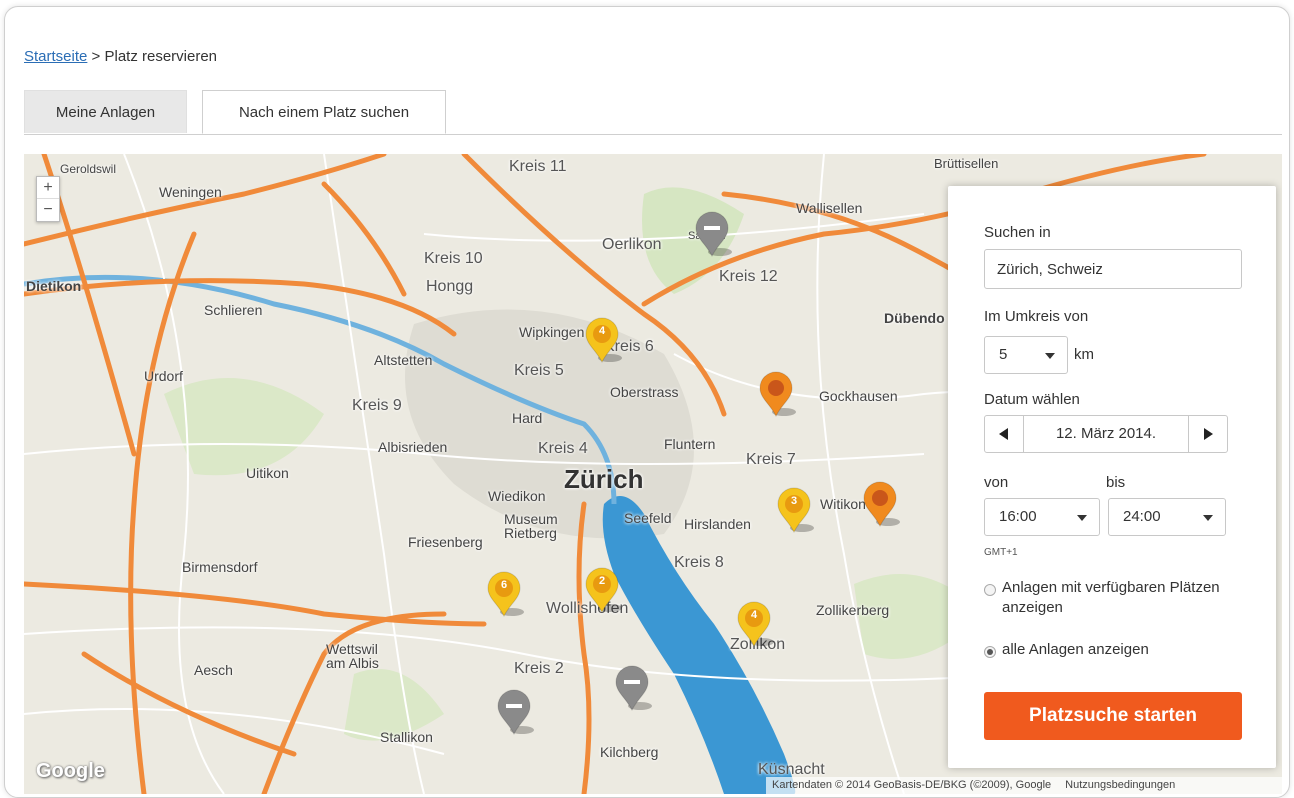 This screenshot has width=1294, height=798. I want to click on to-label: bis, so click(1116, 482).